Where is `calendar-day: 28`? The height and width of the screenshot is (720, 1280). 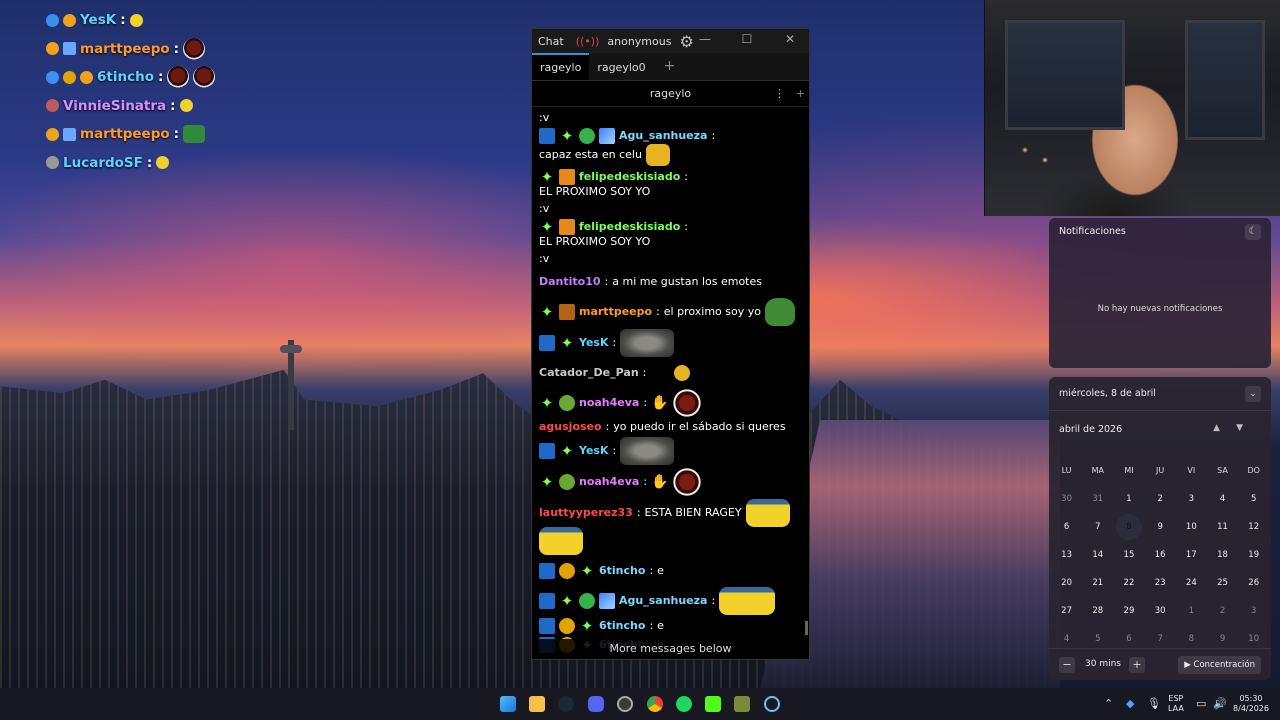 calendar-day: 28 is located at coordinates (1097, 611).